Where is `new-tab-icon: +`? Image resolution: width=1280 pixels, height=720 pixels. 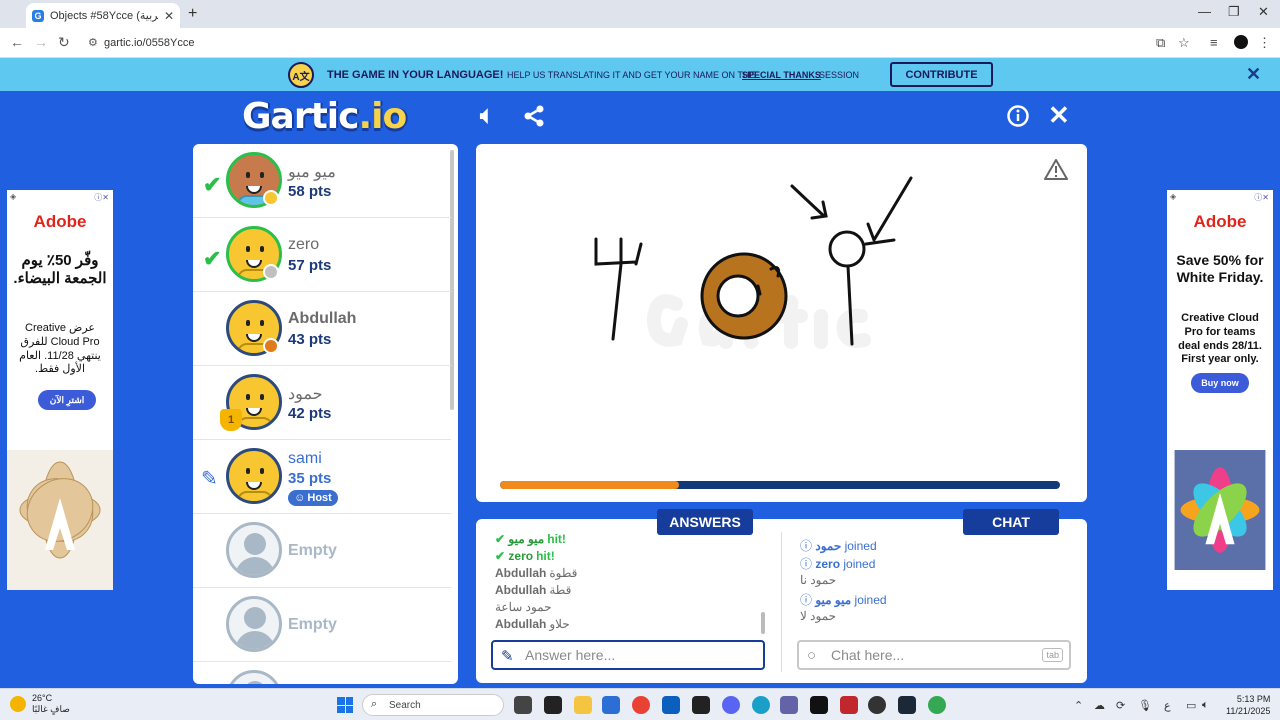
new-tab-icon: + is located at coordinates (192, 14).